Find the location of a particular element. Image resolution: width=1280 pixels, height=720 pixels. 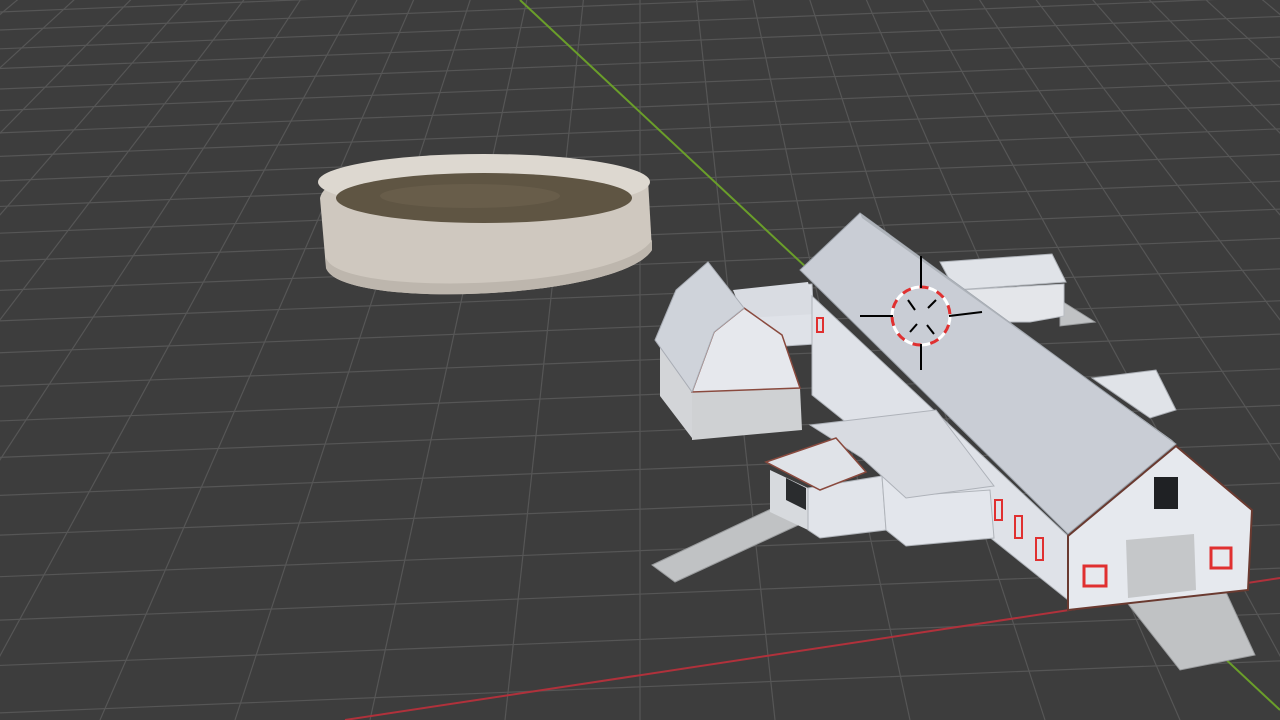

loft-window is located at coordinates (1166, 493).